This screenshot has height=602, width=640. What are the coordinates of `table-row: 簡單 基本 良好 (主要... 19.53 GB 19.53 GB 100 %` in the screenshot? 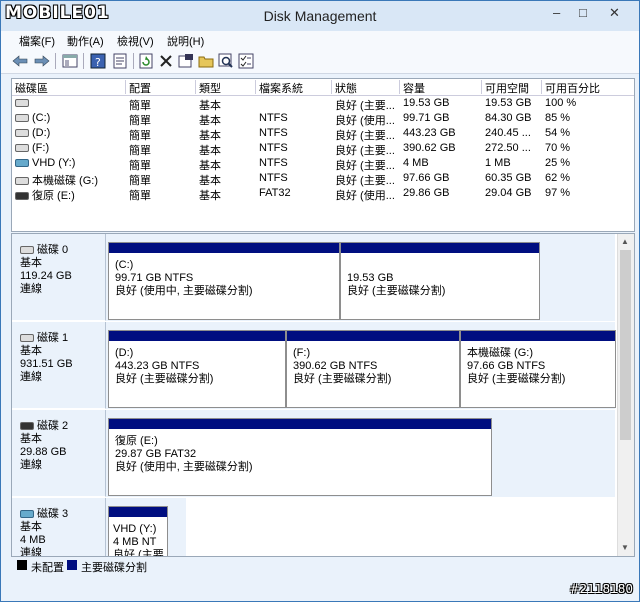 It's located at (323, 104).